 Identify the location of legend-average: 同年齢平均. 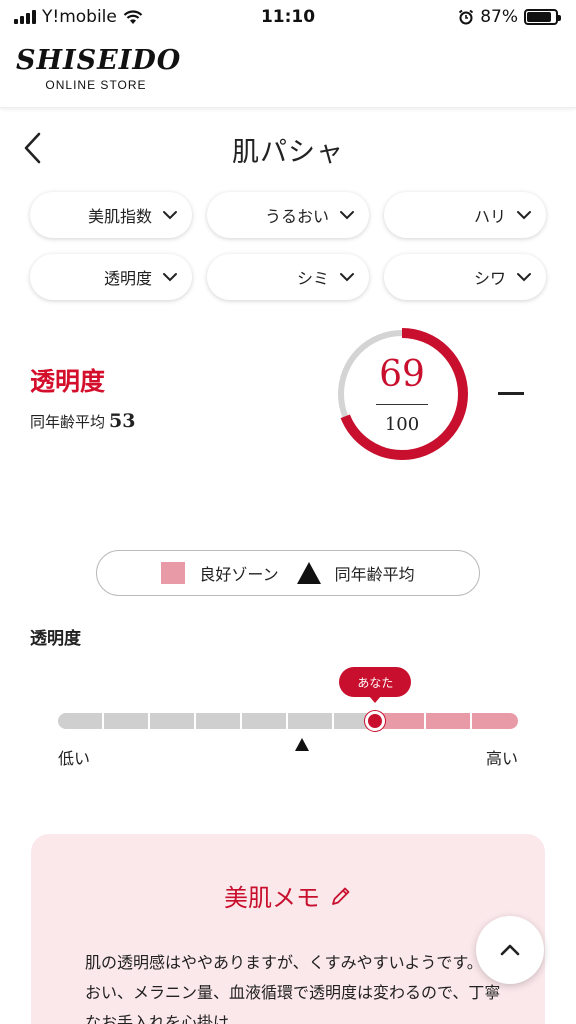
(355, 573).